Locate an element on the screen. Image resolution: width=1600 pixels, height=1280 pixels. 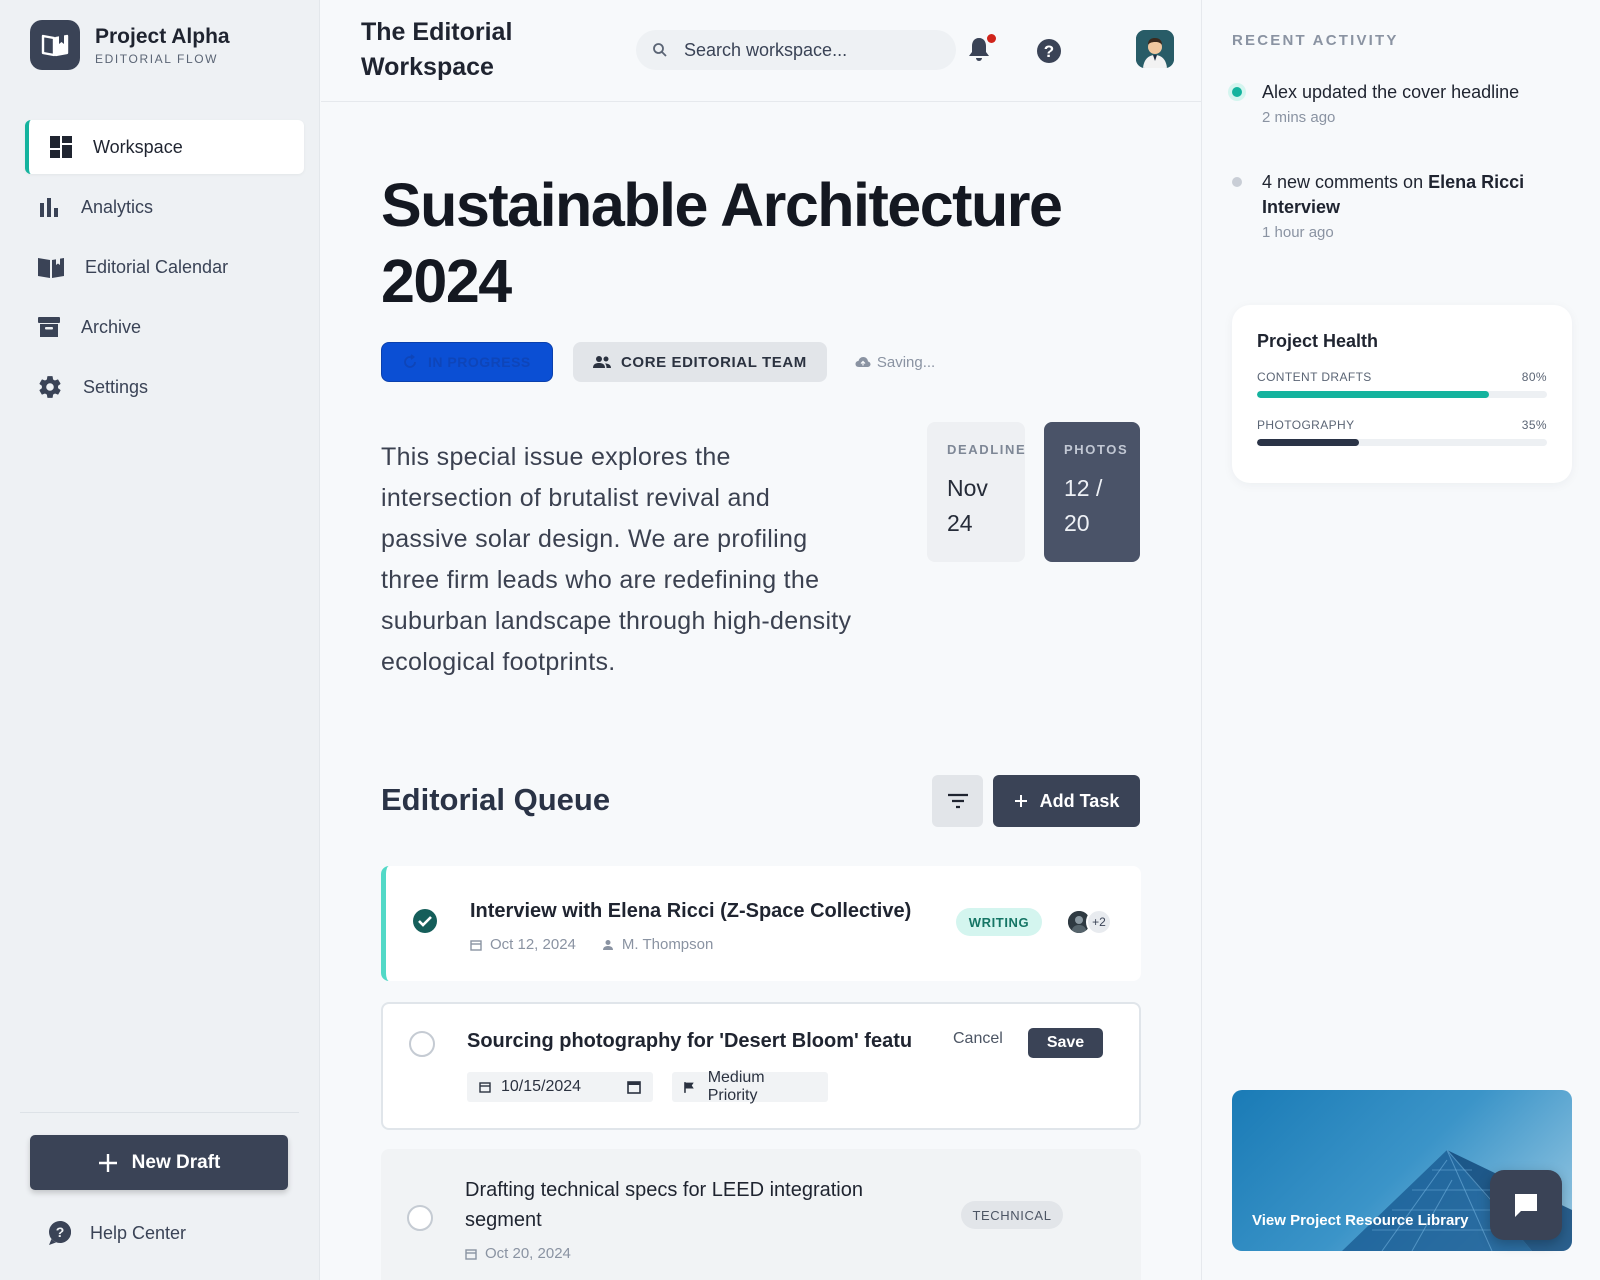
top-bar: The Editorial Workspace ? is located at coordinates (761, 51).